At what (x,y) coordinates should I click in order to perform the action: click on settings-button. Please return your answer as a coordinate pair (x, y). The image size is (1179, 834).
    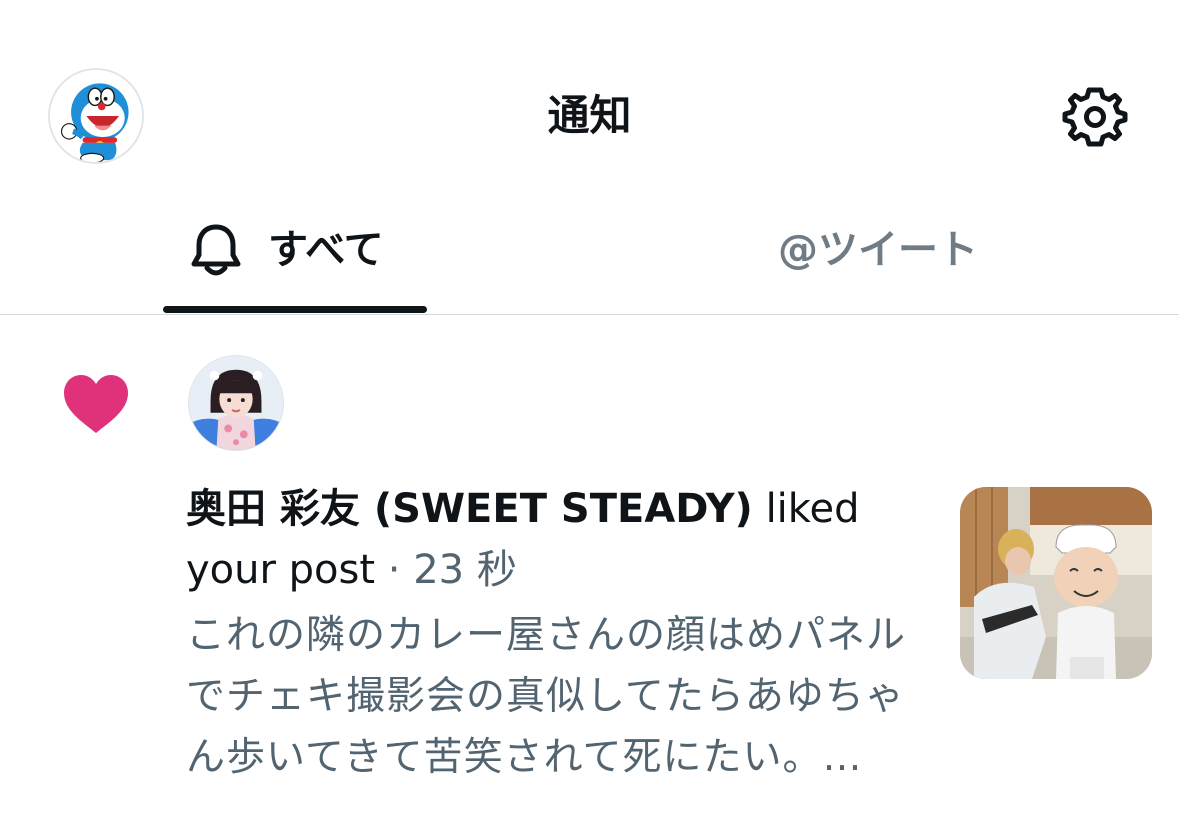
    Looking at the image, I should click on (1095, 117).